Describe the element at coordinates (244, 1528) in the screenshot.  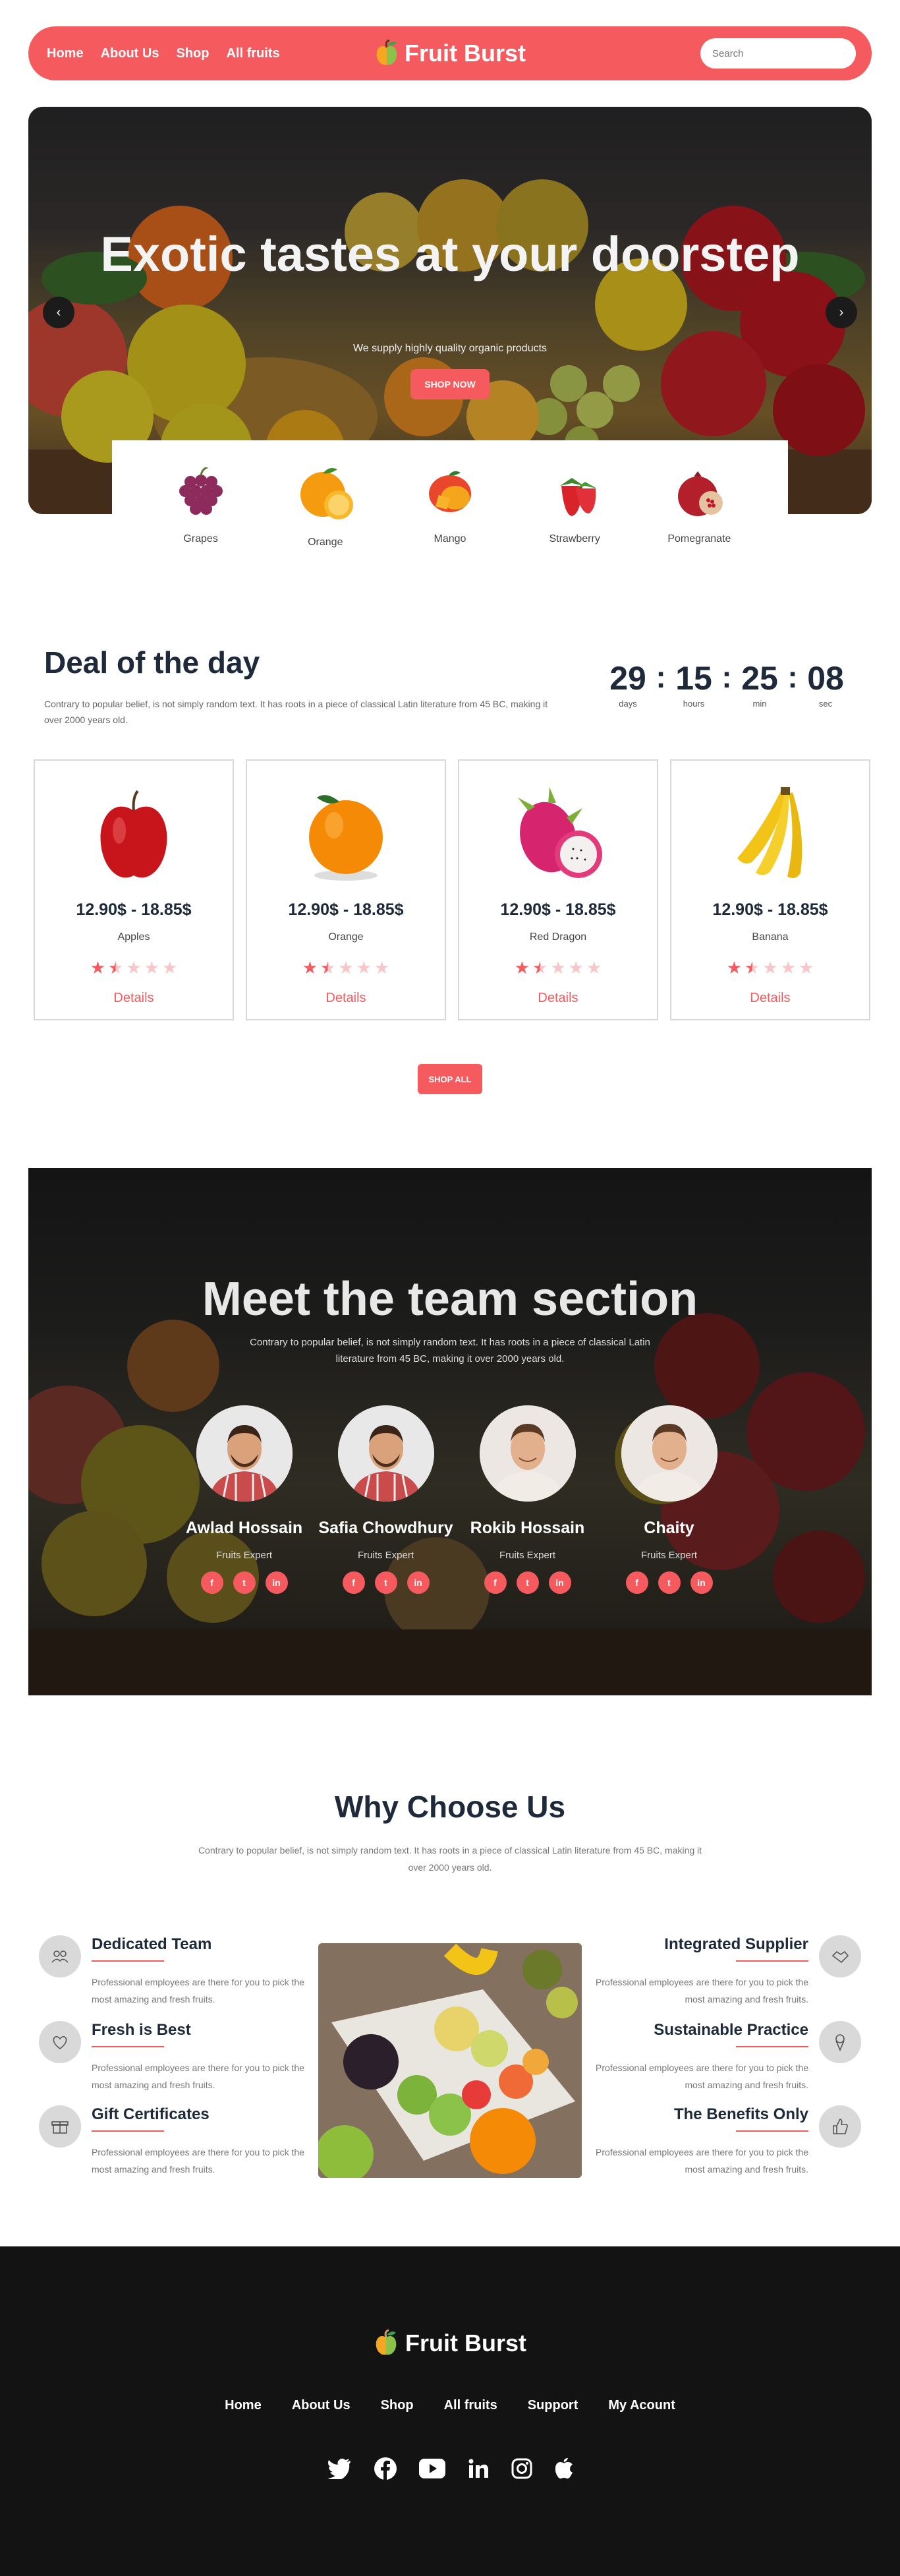
I see `member-name: Awlad Hossain` at that location.